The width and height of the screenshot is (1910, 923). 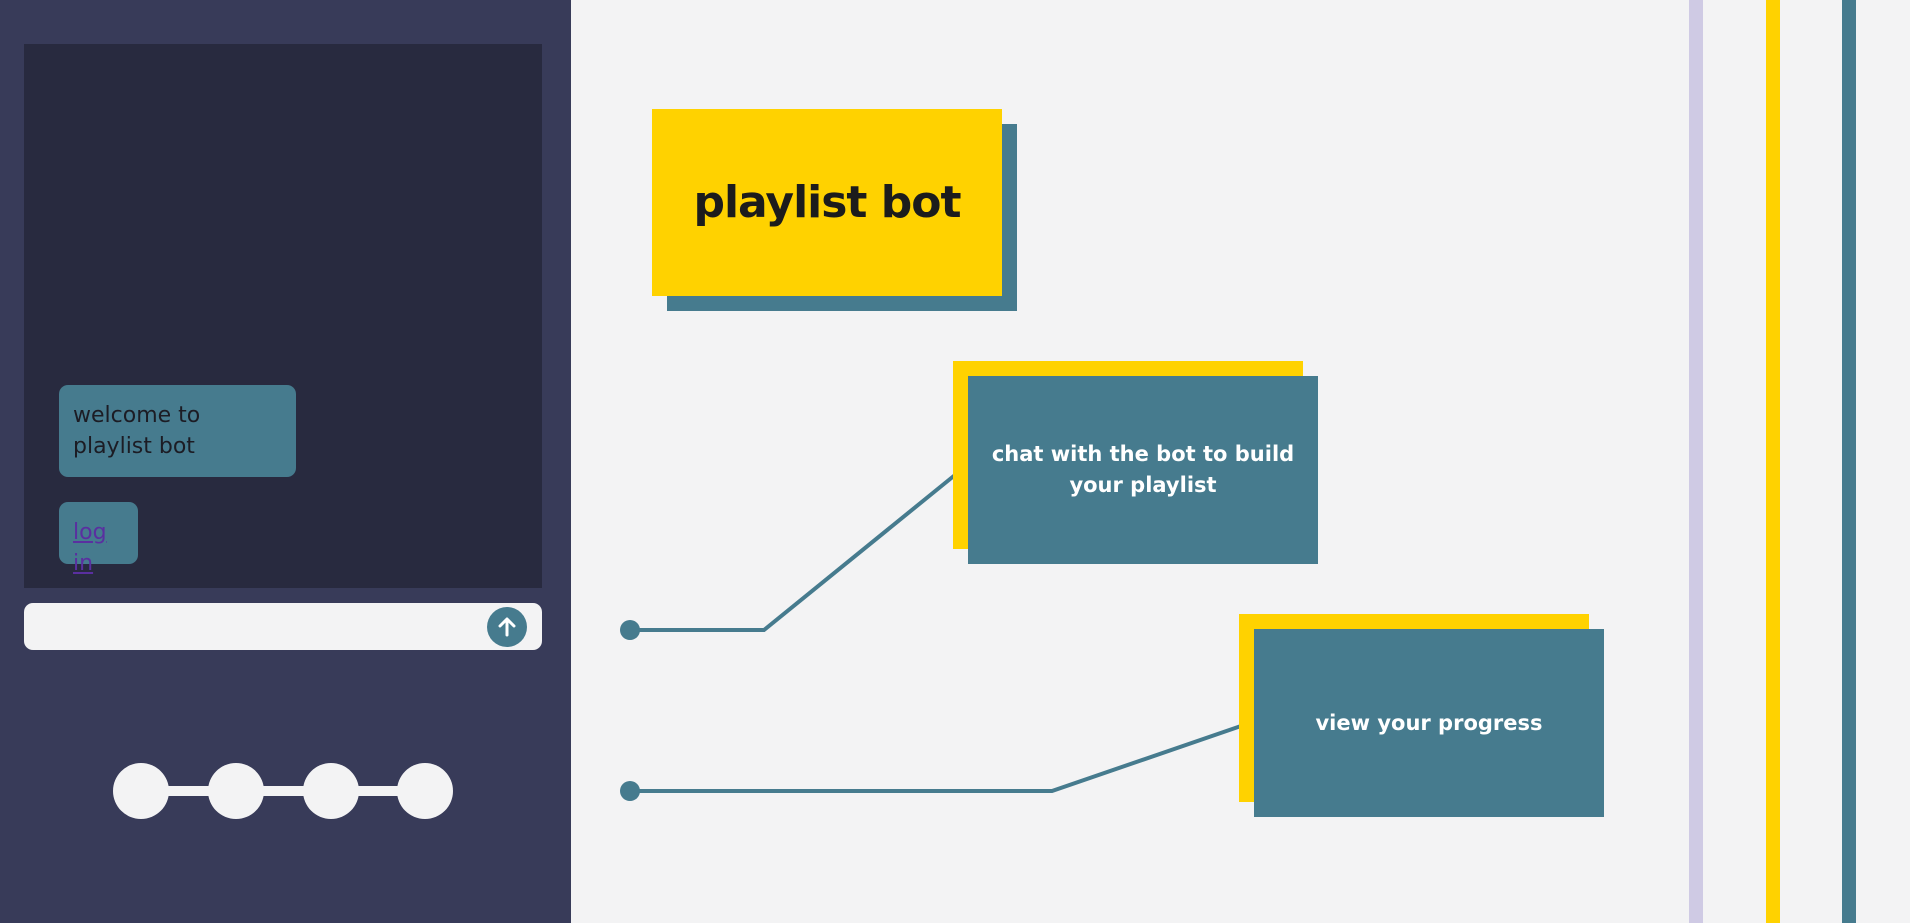 What do you see at coordinates (936, 758) in the screenshot?
I see `connector-progress` at bounding box center [936, 758].